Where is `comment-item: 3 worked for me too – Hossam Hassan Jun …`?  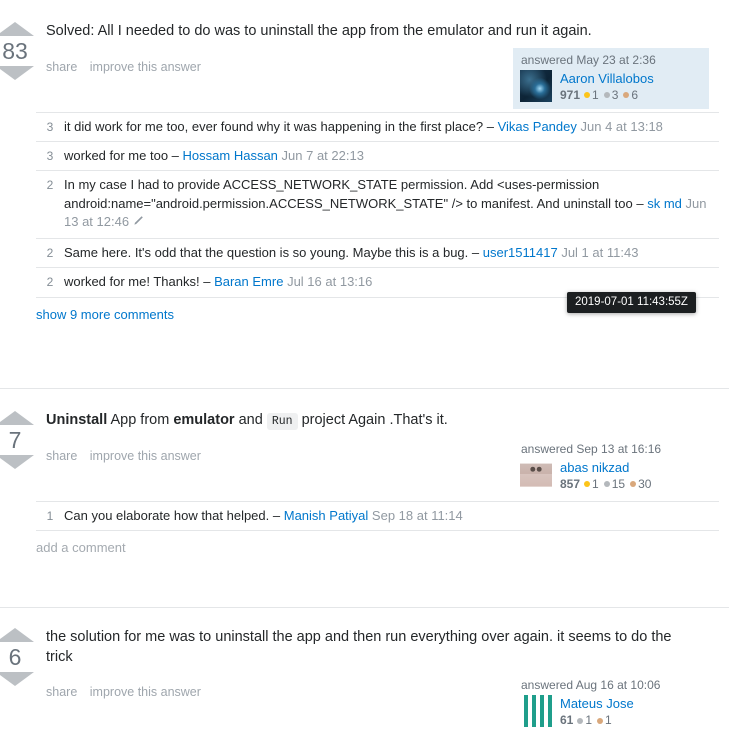
comment-item: 3 worked for me too – Hossam Hassan Jun … is located at coordinates (377, 157).